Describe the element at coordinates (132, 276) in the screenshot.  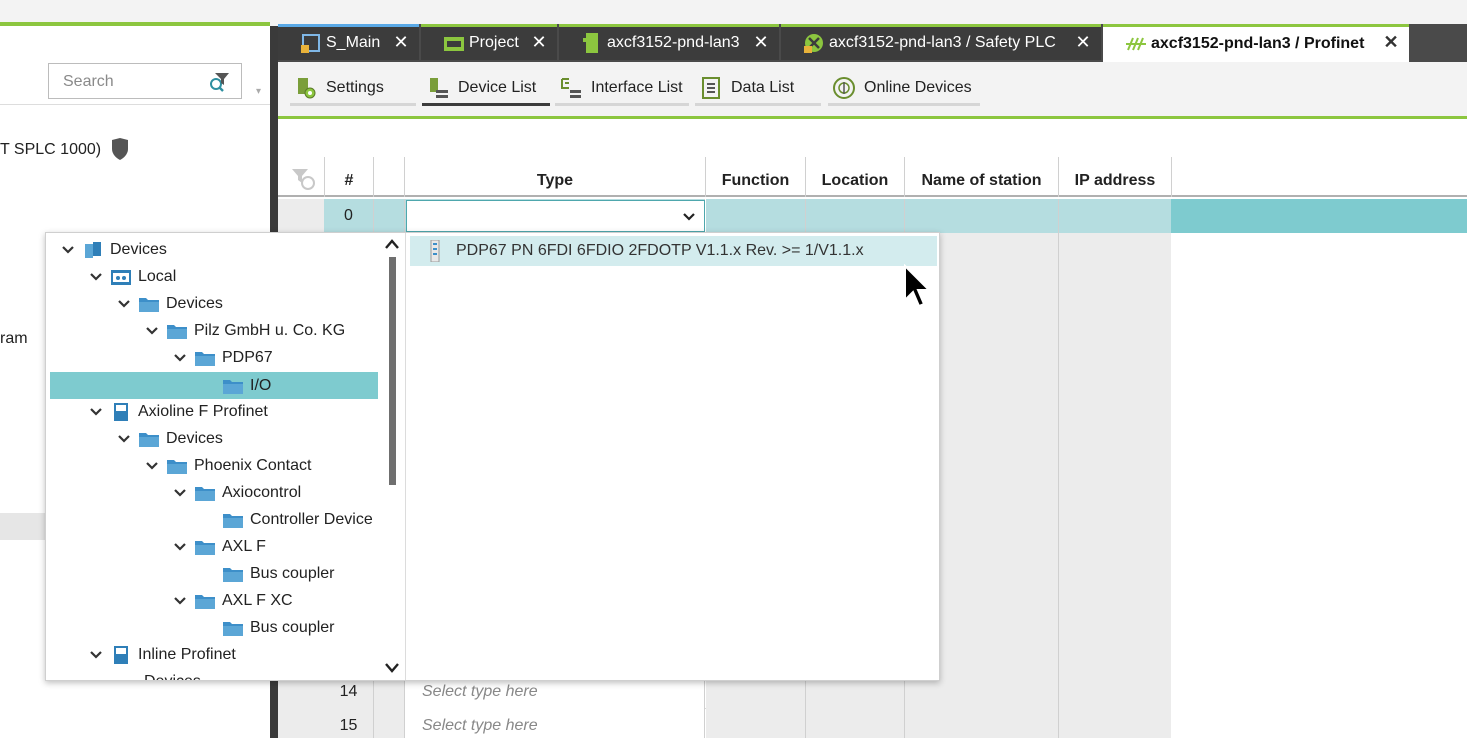
I see `tree-node-local: Local` at that location.